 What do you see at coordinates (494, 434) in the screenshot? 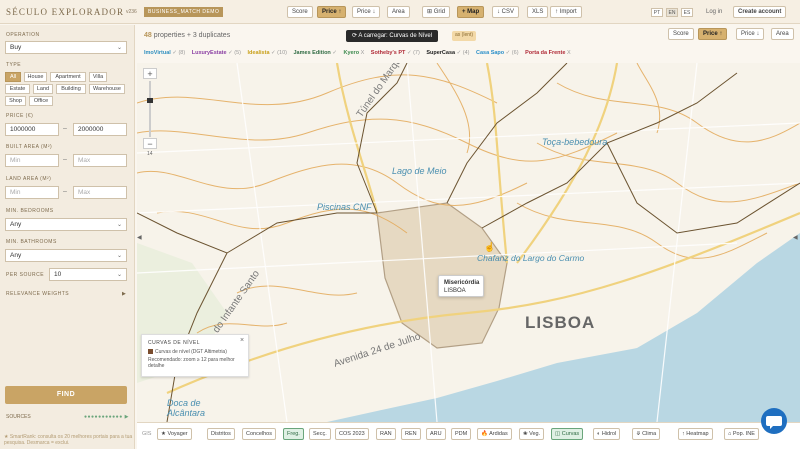
I see `layer-ardidas-button: 🔥 Ardidas` at bounding box center [494, 434].